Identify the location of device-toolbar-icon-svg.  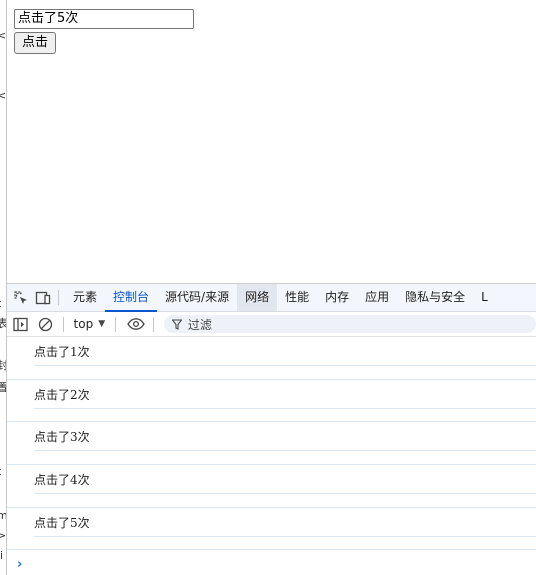
(43, 297).